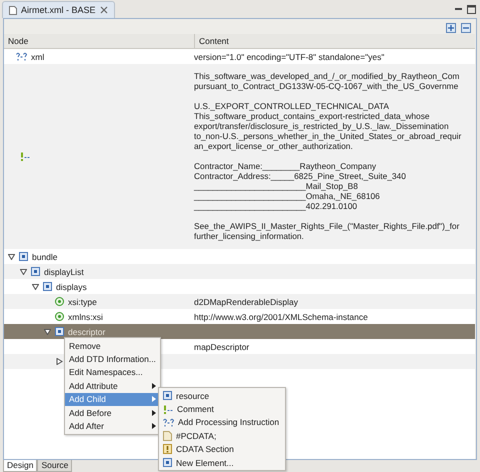 The image size is (480, 472). Describe the element at coordinates (300, 176) in the screenshot. I see `comment-line: Contractor_Address:_____6825_Pine_Street,_Suite_340` at that location.